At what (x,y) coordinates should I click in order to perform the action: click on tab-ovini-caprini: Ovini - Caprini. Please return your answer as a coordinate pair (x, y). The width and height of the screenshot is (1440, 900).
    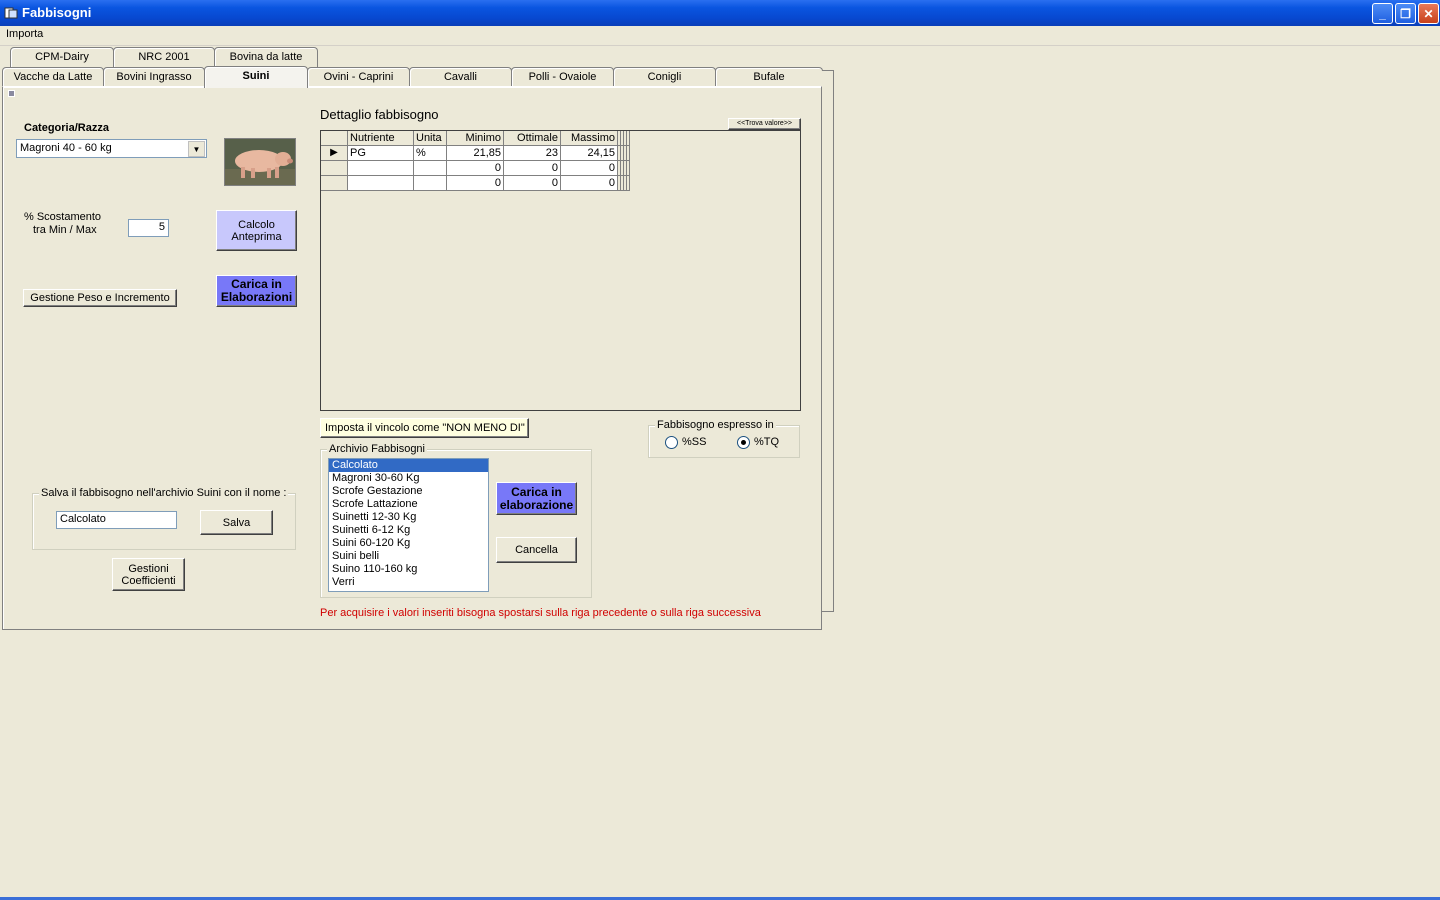
    Looking at the image, I should click on (358, 77).